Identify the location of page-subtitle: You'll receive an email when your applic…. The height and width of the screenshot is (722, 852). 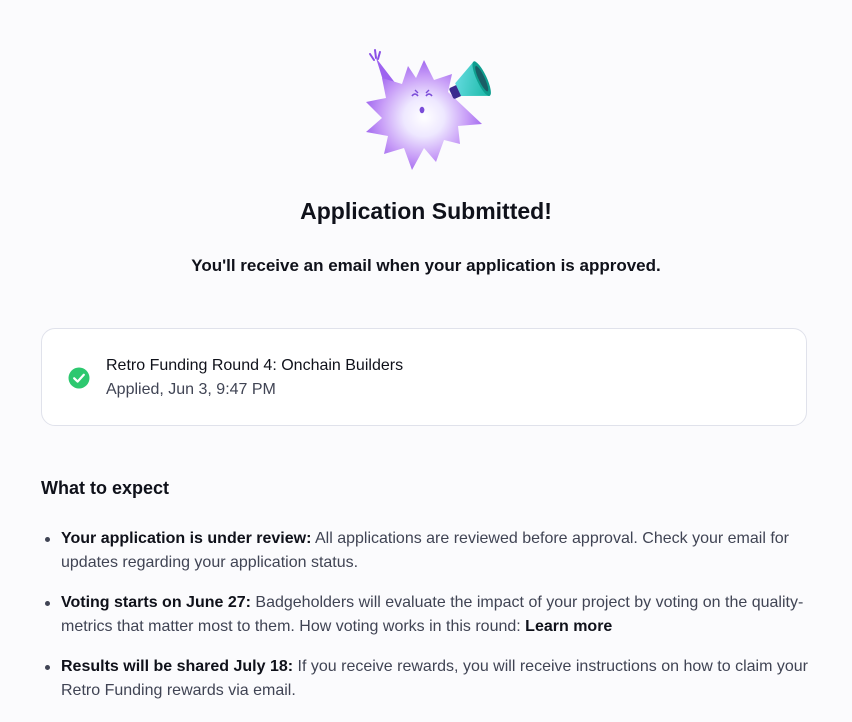
(426, 265).